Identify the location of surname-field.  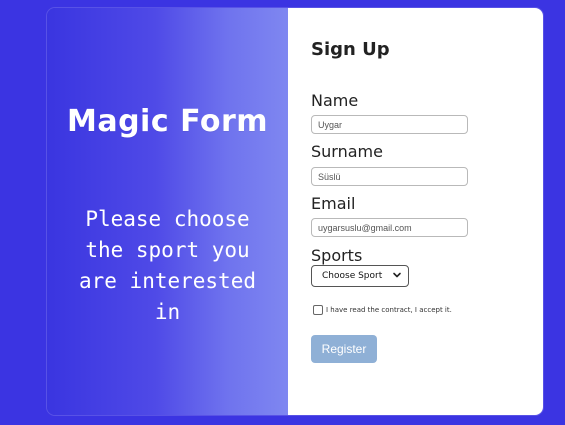
(389, 176).